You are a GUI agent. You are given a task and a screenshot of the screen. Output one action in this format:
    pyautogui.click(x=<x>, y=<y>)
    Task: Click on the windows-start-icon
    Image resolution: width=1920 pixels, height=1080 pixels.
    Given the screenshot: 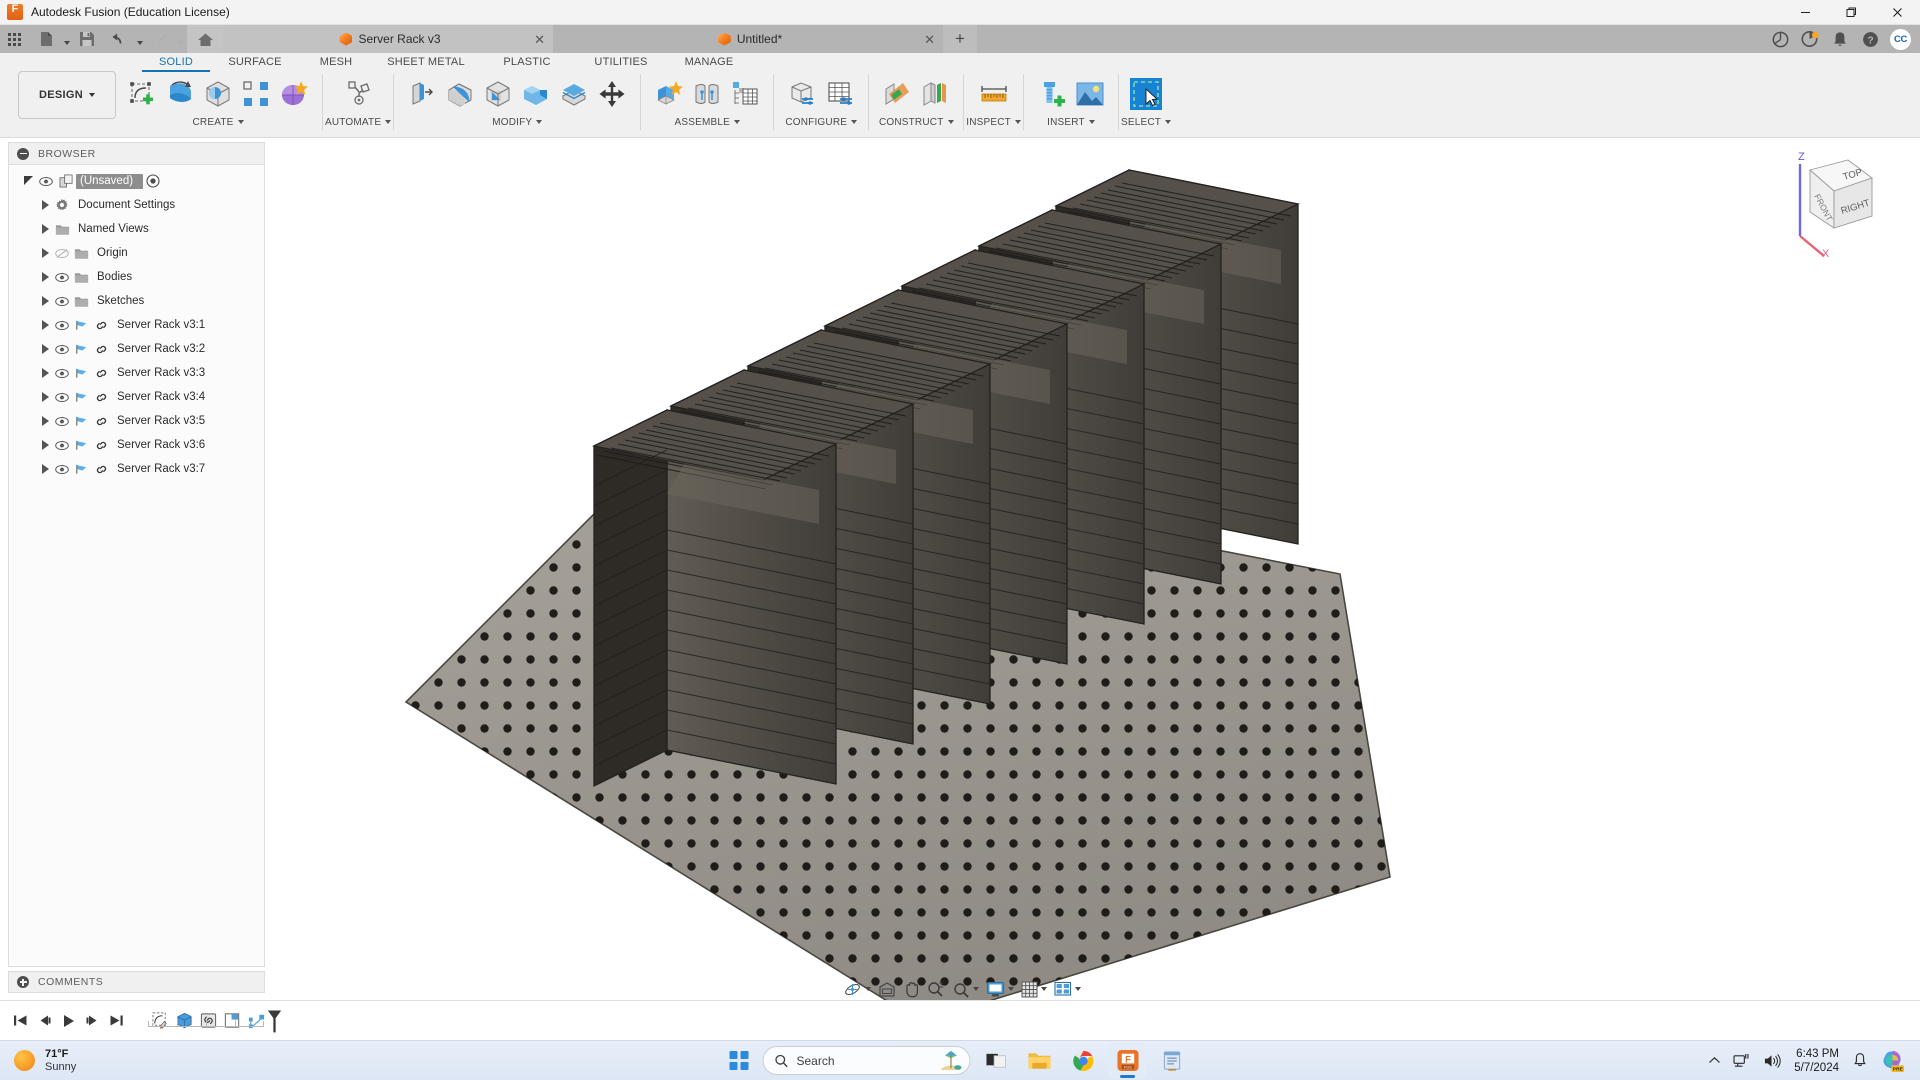 What is the action you would take?
    pyautogui.click(x=739, y=1060)
    